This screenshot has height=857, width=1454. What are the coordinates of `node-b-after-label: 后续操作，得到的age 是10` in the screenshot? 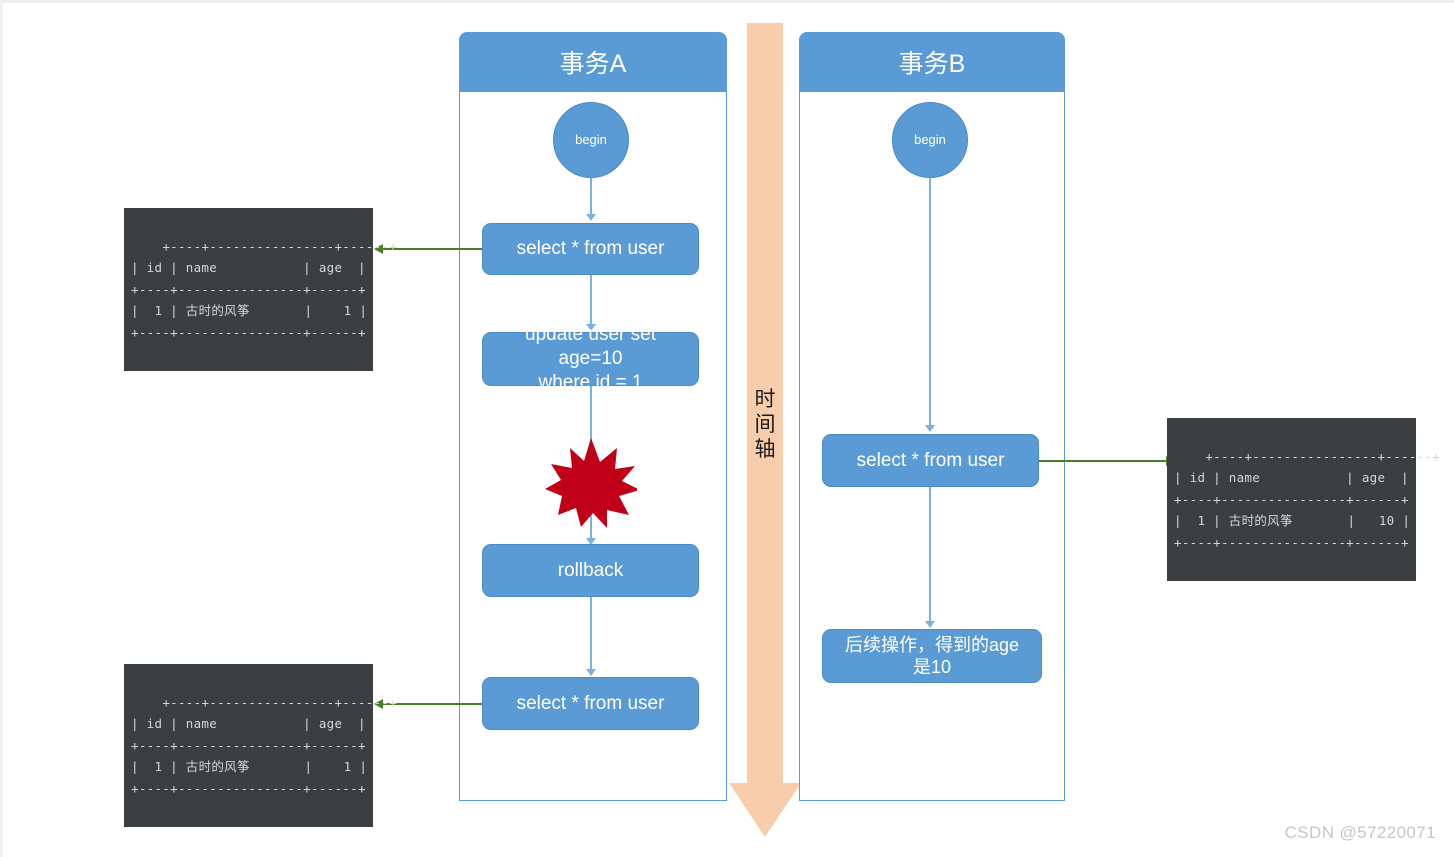 It's located at (932, 656).